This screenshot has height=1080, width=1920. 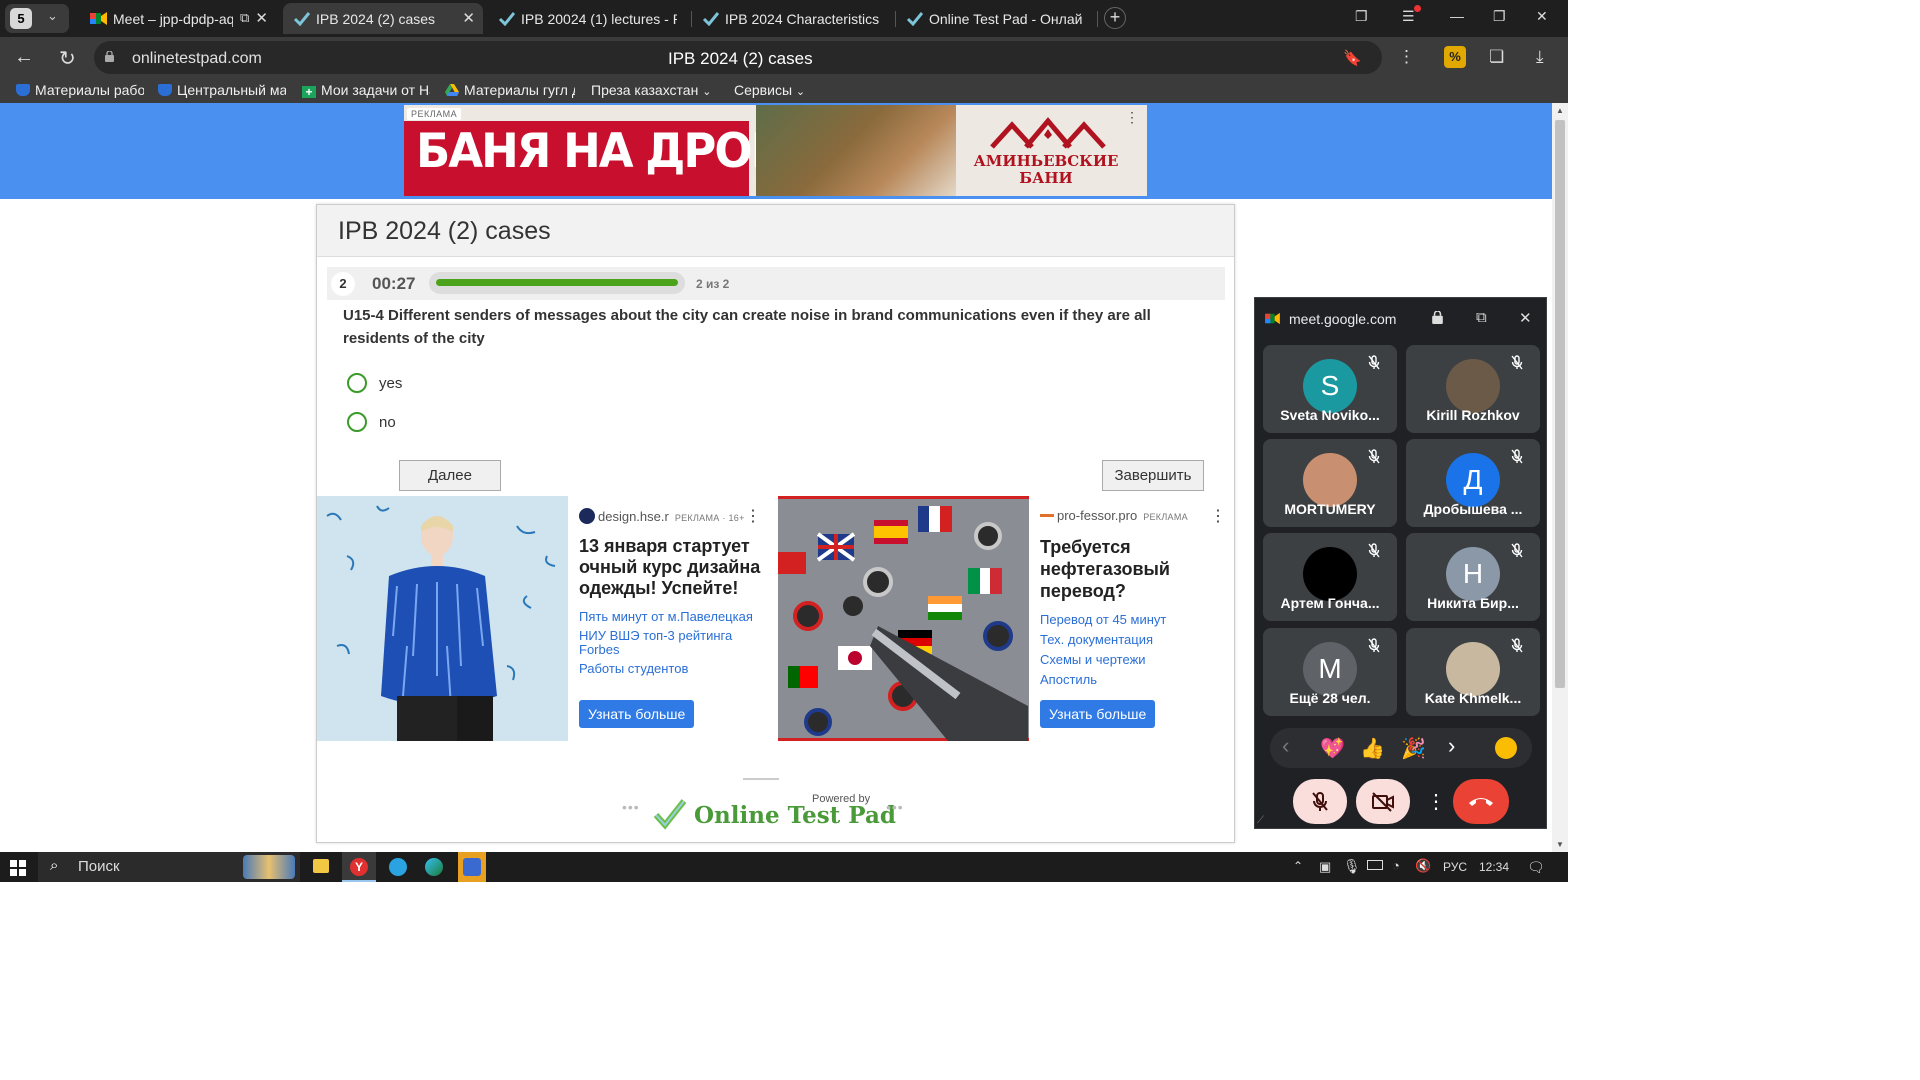 I want to click on chevron-right-icon: ›, so click(x=1451, y=746).